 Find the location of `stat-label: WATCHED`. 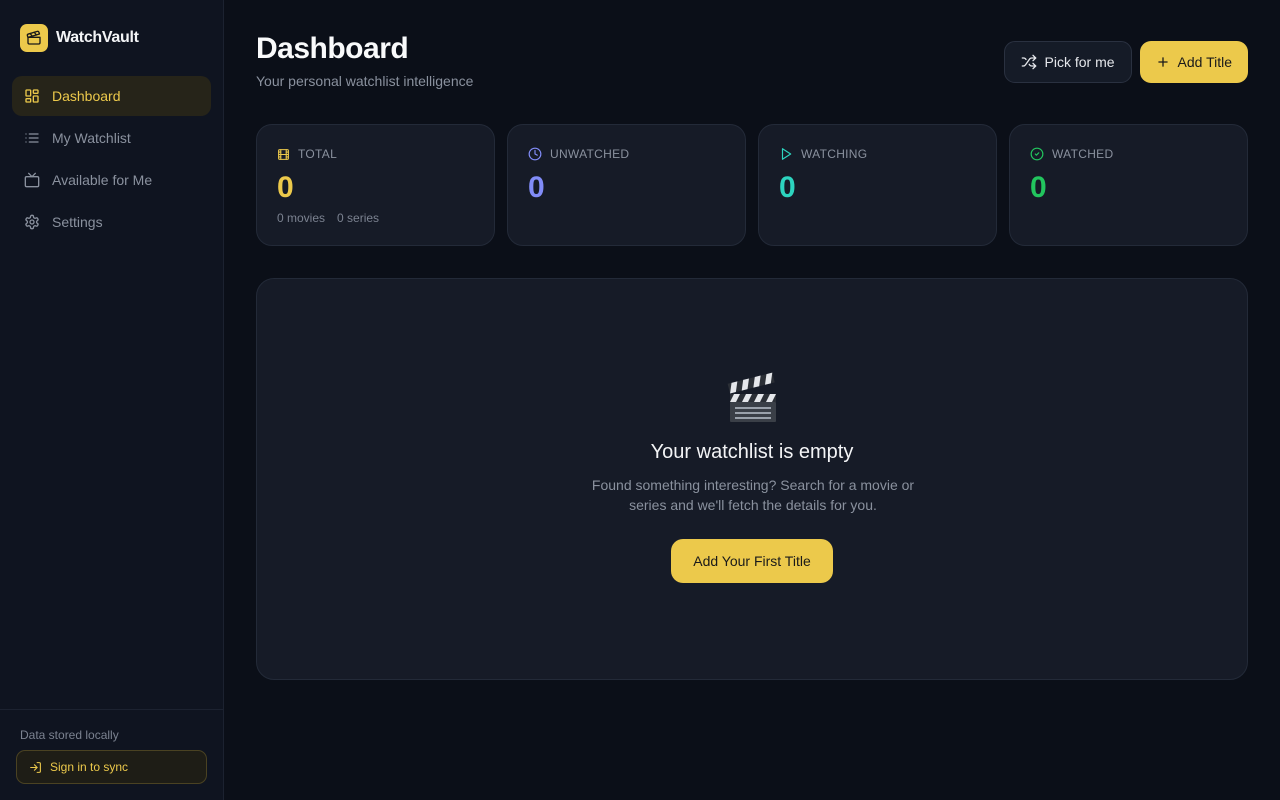

stat-label: WATCHED is located at coordinates (1083, 154).